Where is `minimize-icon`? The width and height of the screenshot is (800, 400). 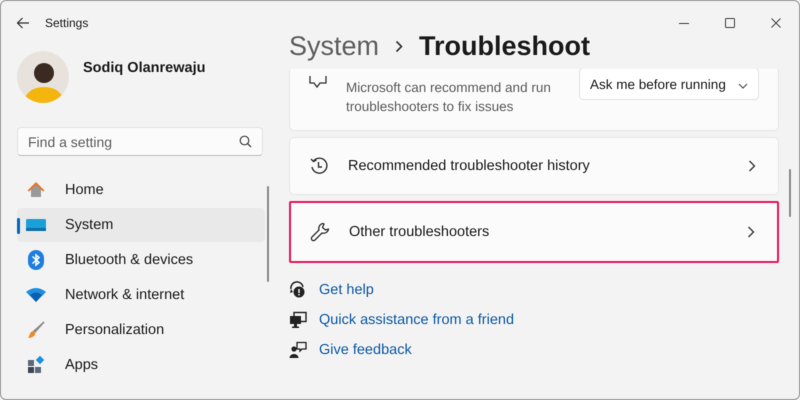 minimize-icon is located at coordinates (684, 23).